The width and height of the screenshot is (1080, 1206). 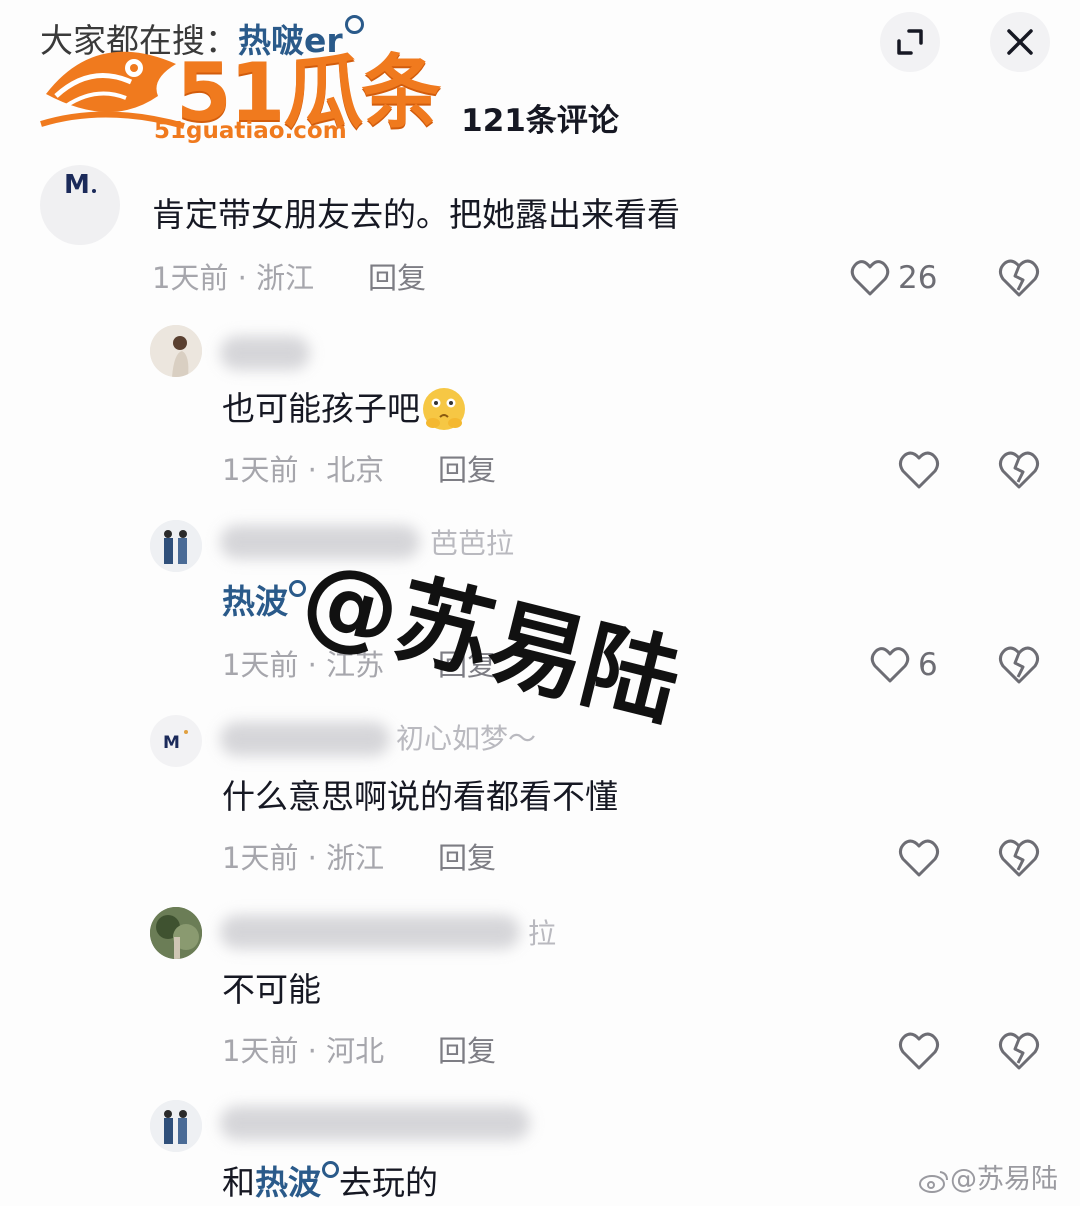 I want to click on reply-text: 不可能, so click(x=271, y=989).